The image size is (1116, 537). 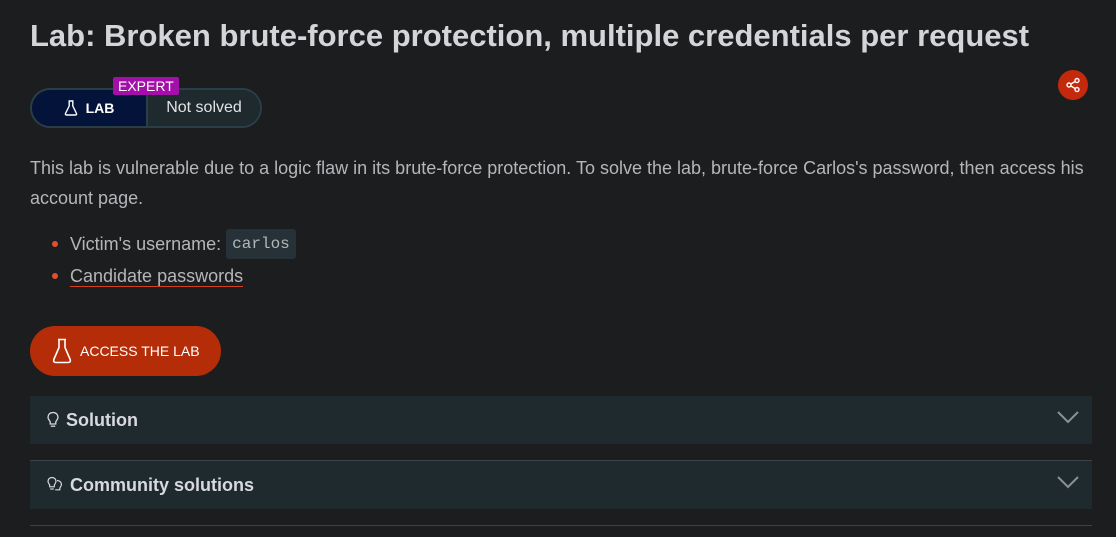 I want to click on victim-username-value: carlos, so click(x=261, y=244).